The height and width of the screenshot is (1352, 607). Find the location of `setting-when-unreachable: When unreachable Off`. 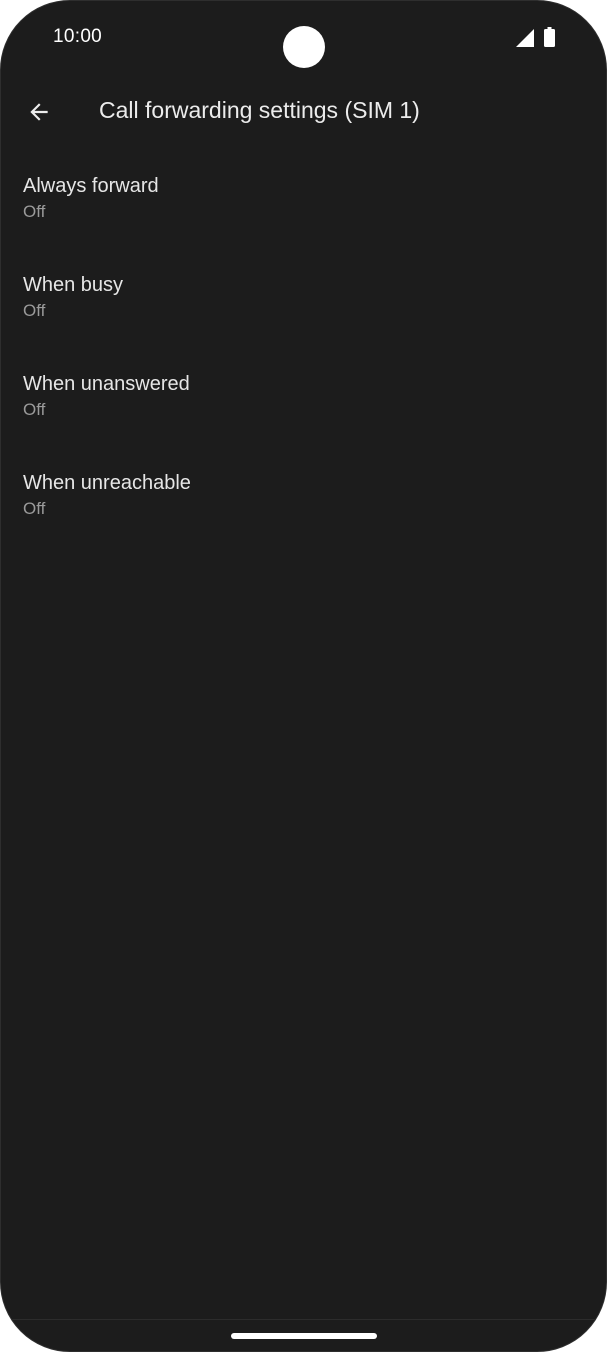

setting-when-unreachable: When unreachable Off is located at coordinates (303, 493).